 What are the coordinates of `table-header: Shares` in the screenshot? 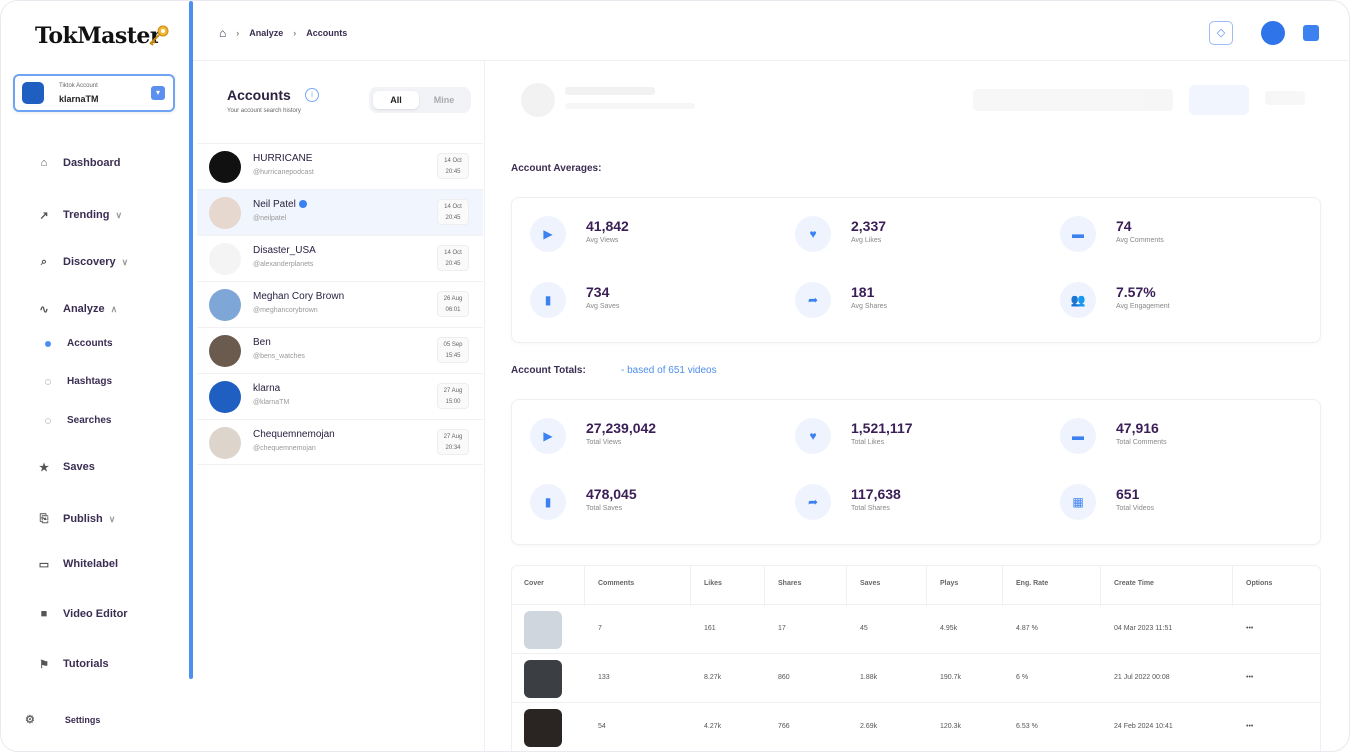 It's located at (789, 583).